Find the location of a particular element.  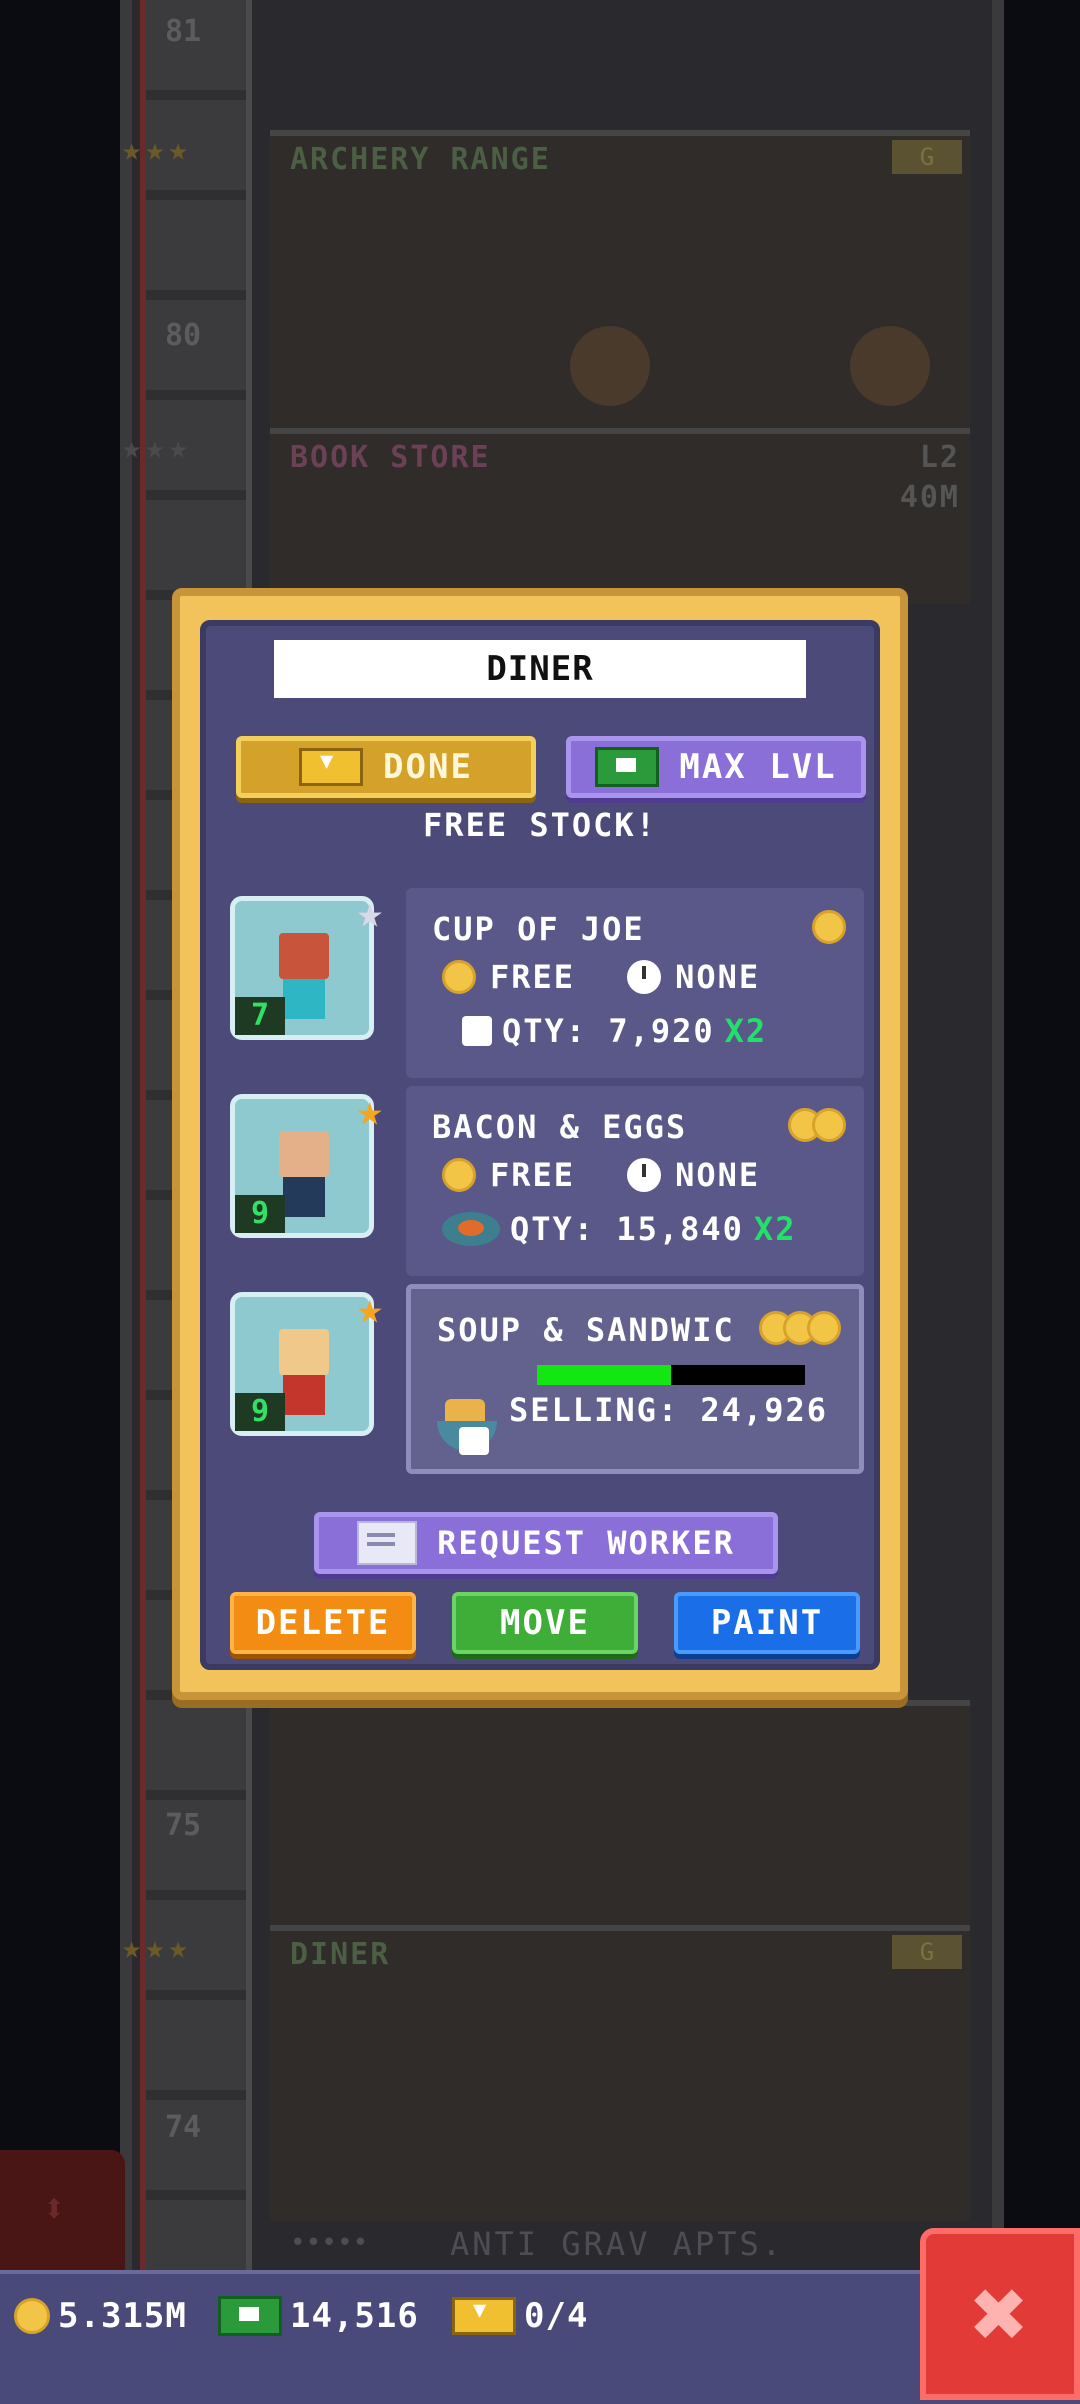

floor-name: ARCHERY RANGE is located at coordinates (420, 159).